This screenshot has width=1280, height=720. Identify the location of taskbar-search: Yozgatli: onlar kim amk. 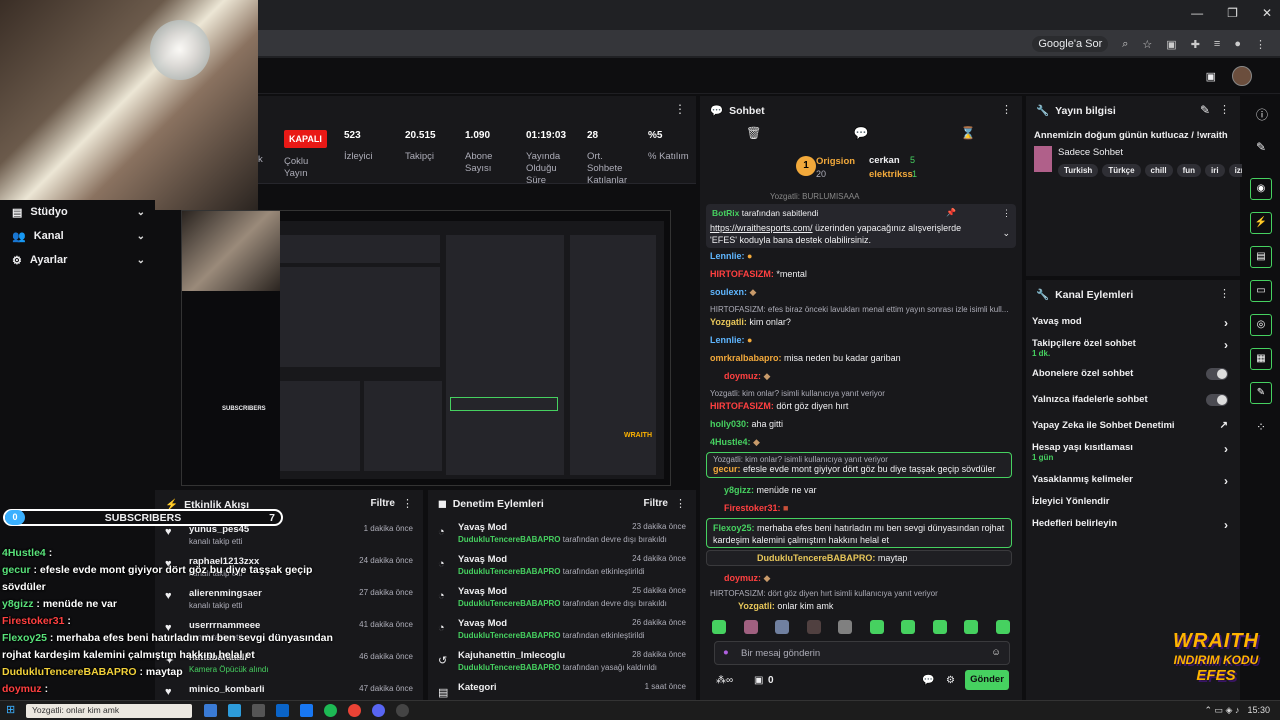
(109, 711).